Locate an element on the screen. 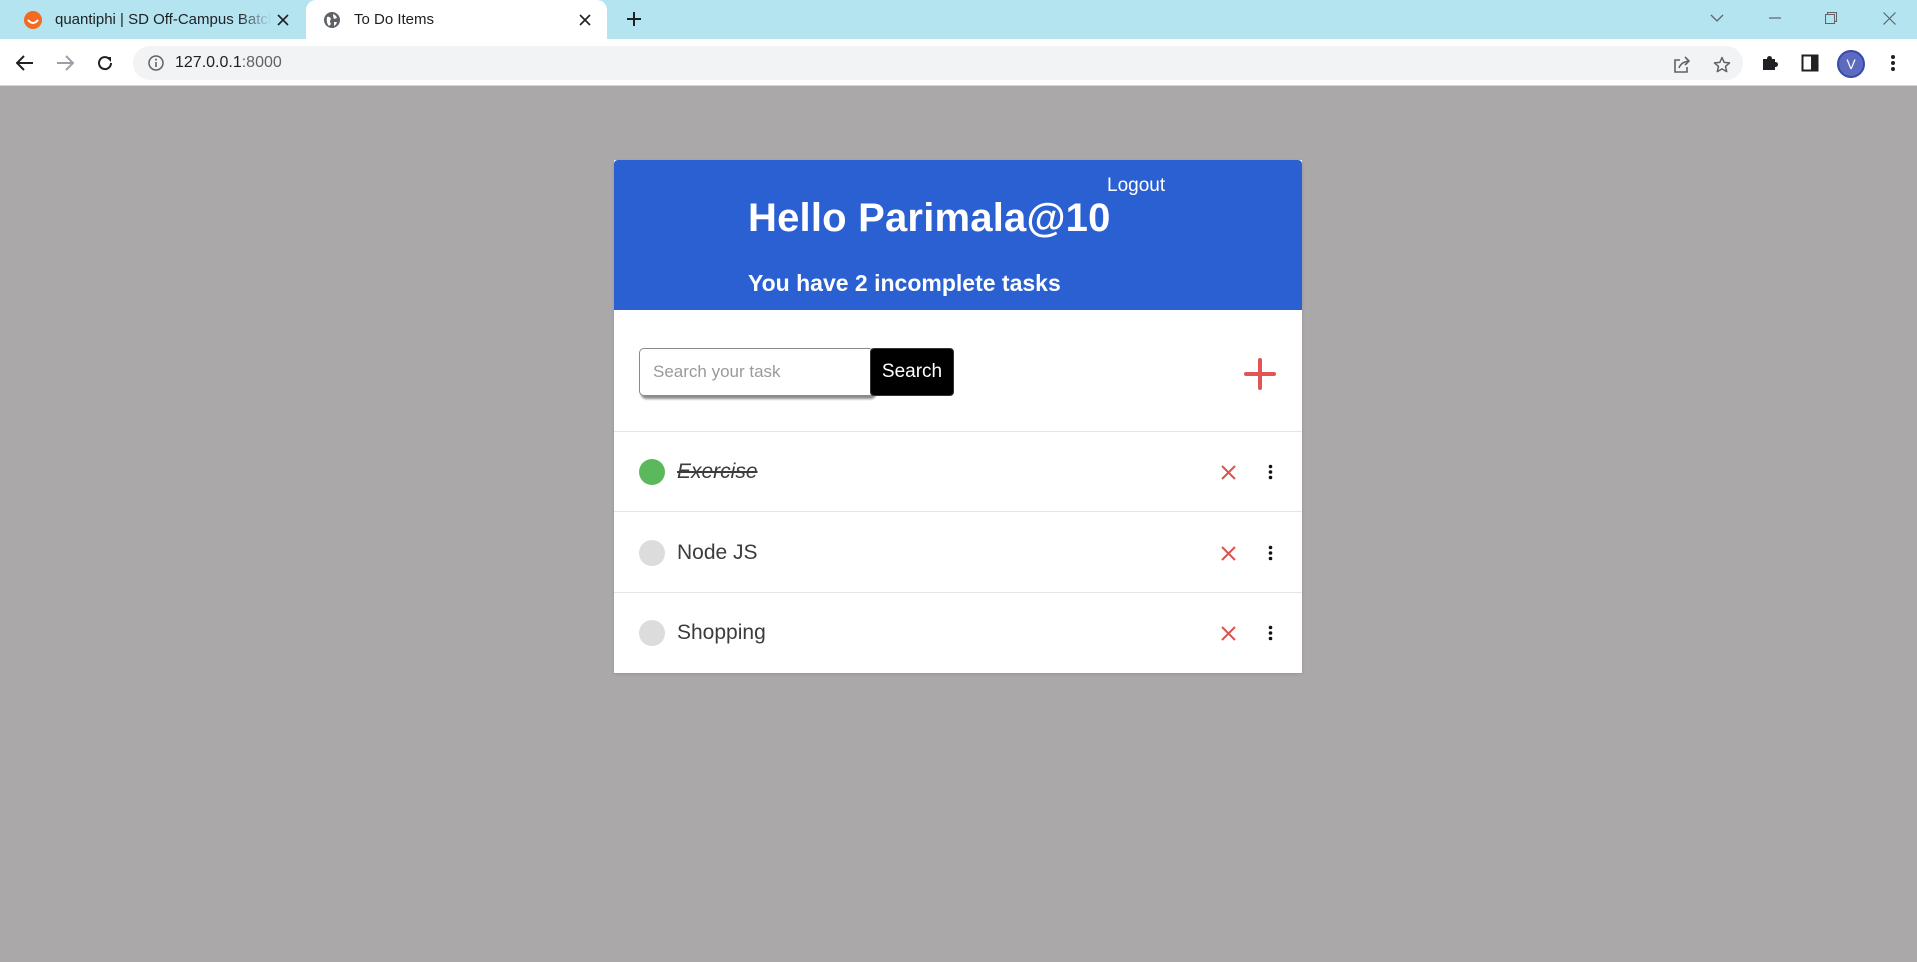  forward-button is located at coordinates (65, 63).